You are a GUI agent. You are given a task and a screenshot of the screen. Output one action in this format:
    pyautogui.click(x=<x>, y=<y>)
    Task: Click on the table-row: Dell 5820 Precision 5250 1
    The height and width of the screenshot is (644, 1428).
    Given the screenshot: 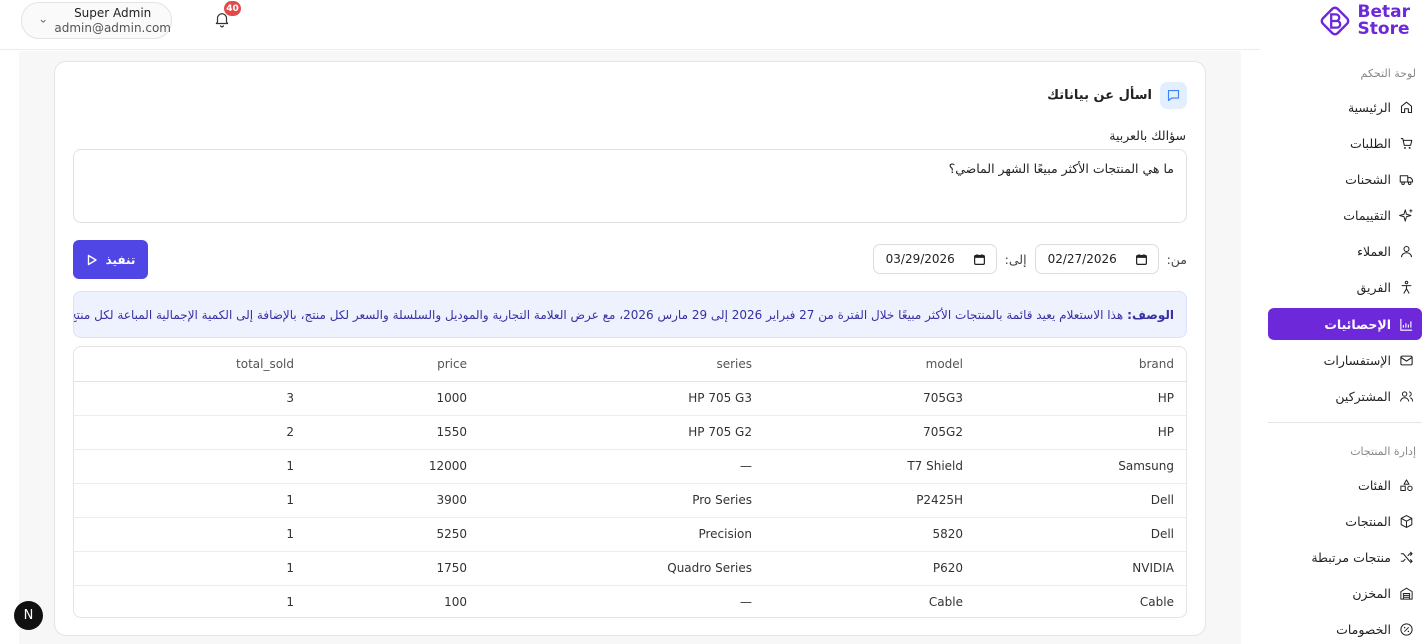 What is the action you would take?
    pyautogui.click(x=630, y=534)
    